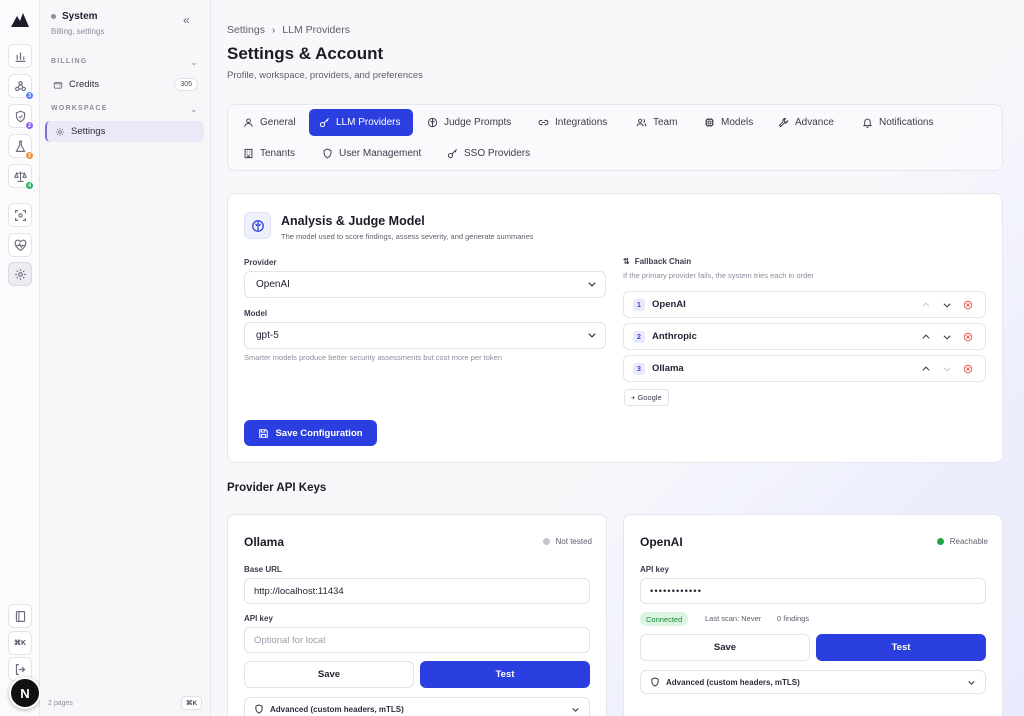 Image resolution: width=1024 pixels, height=716 pixels. What do you see at coordinates (29, 125) in the screenshot?
I see `shield-badge: 2` at bounding box center [29, 125].